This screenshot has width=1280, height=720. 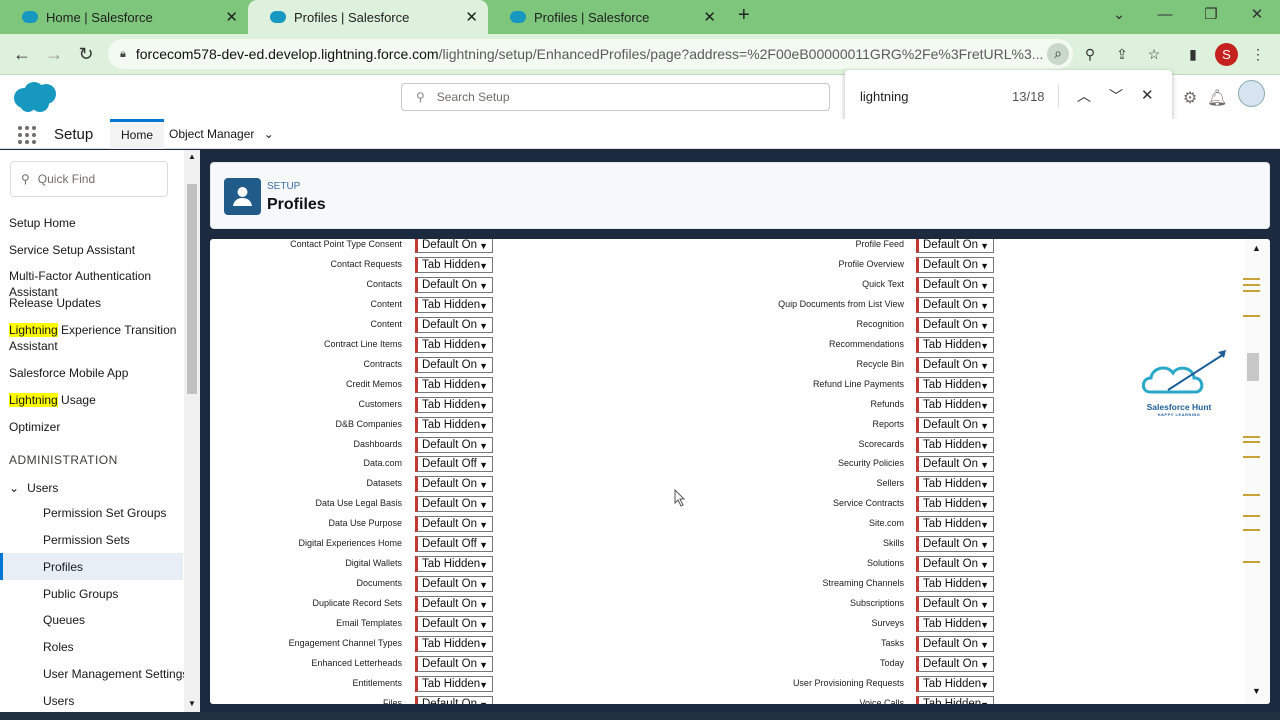 I want to click on browser-tab-active: Profiles | Salesforce ✕, so click(x=368, y=17).